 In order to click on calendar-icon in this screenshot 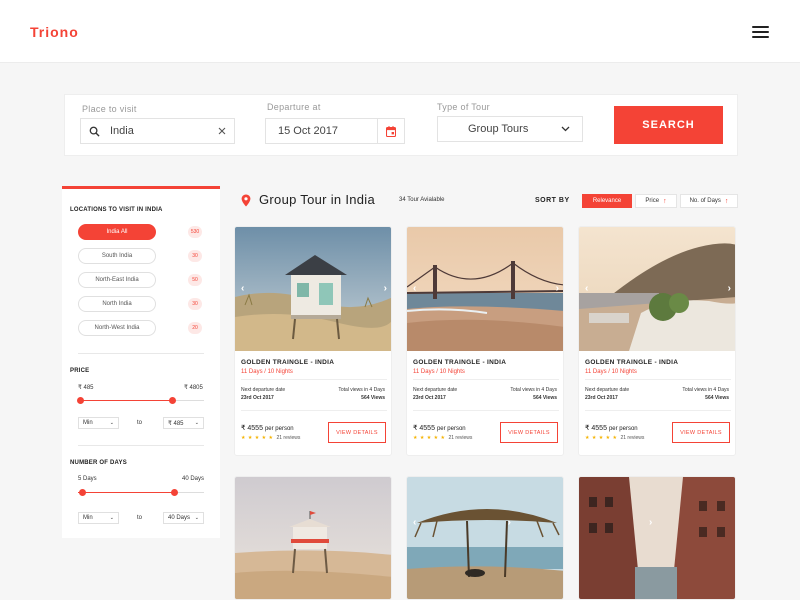, I will do `click(391, 131)`.